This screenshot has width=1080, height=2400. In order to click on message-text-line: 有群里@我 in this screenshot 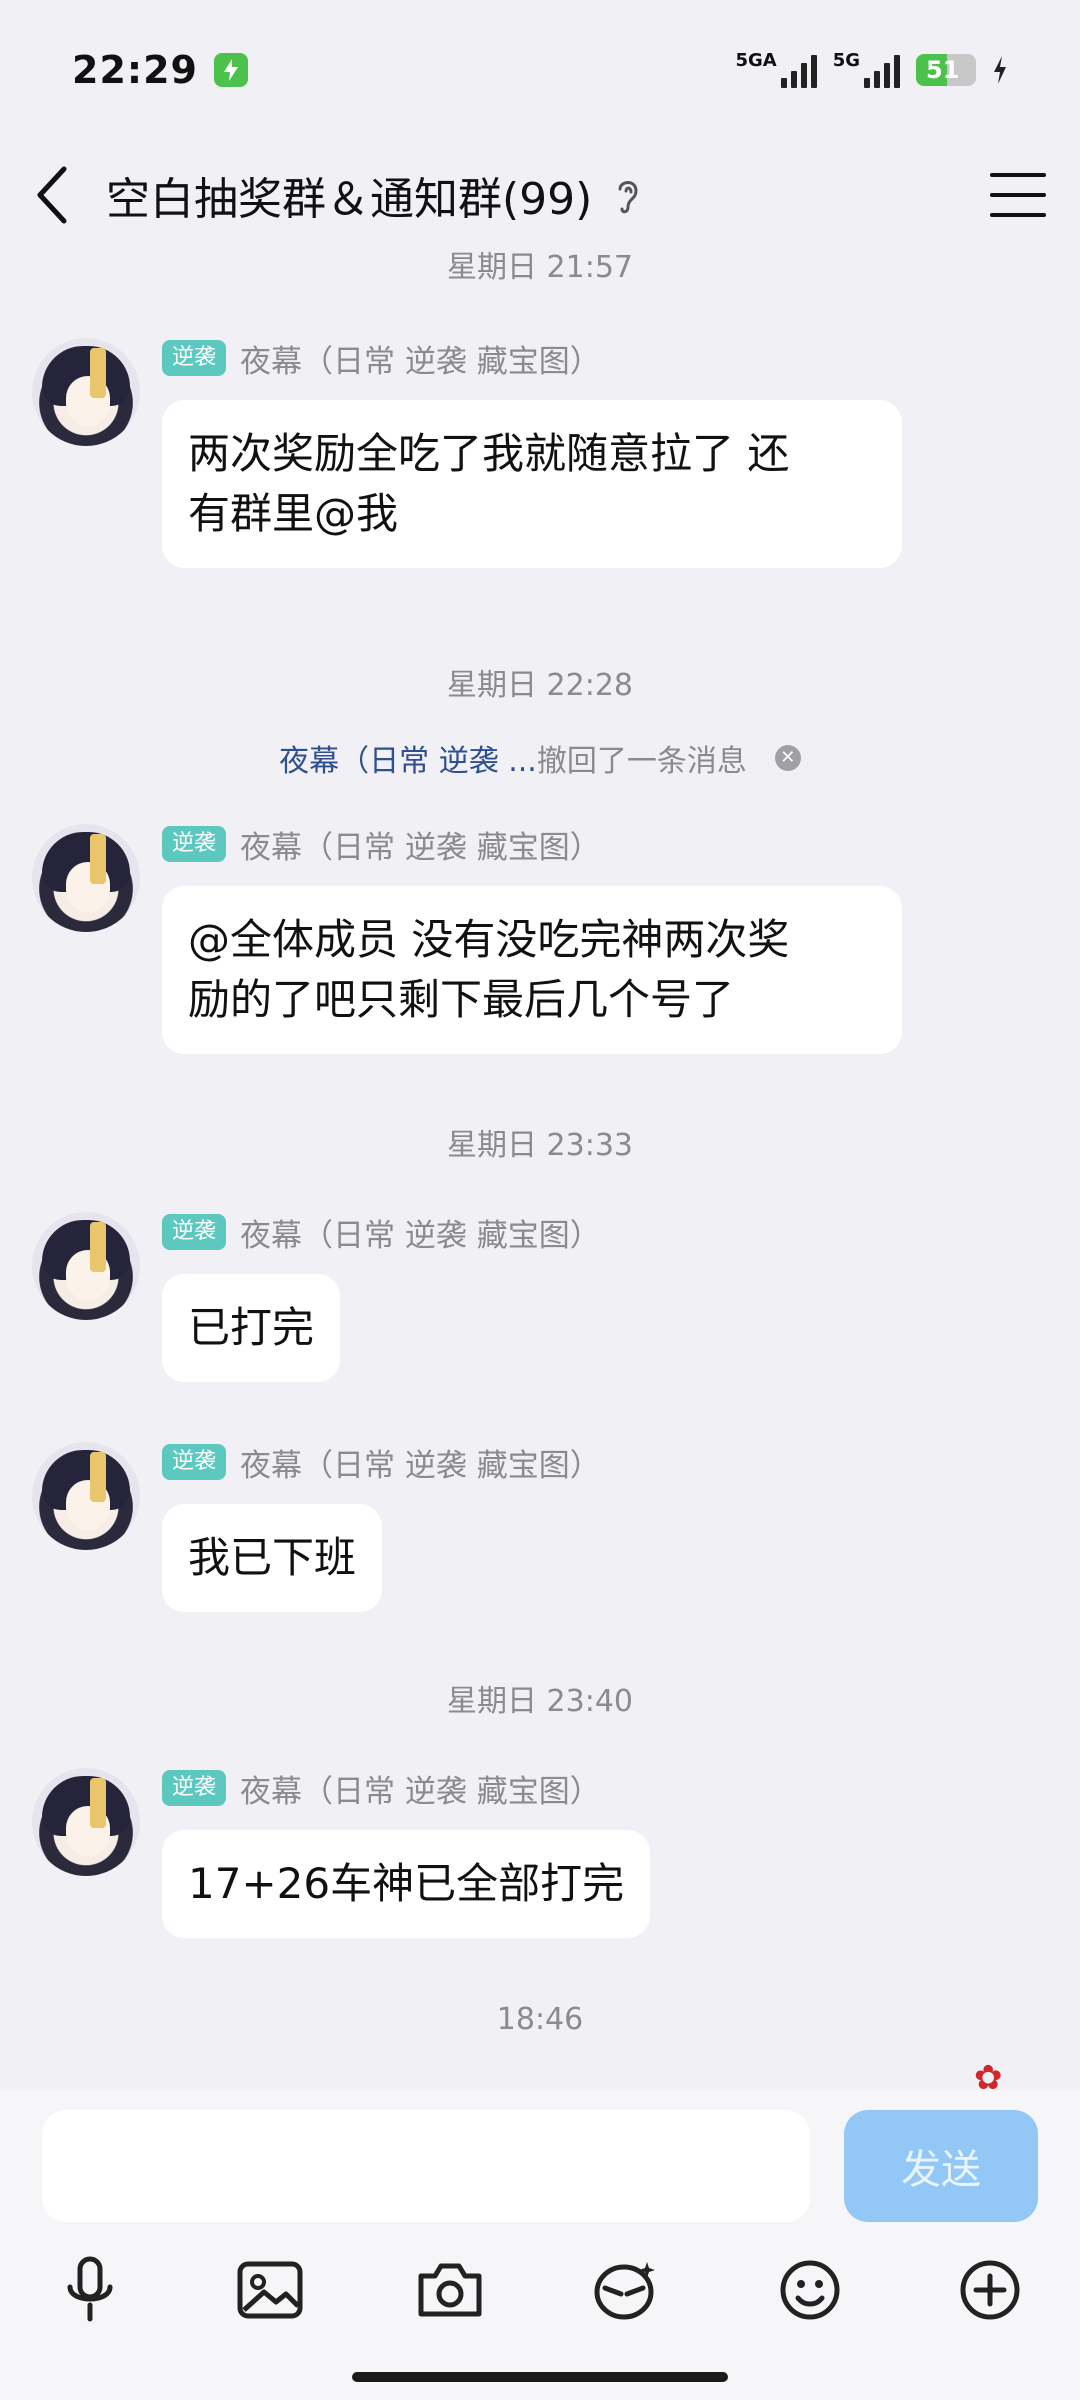, I will do `click(293, 513)`.